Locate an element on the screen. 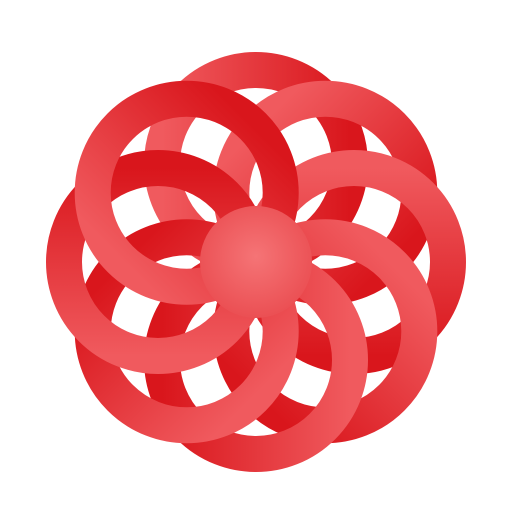 This screenshot has width=512, height=512. center-disc is located at coordinates (256, 262).